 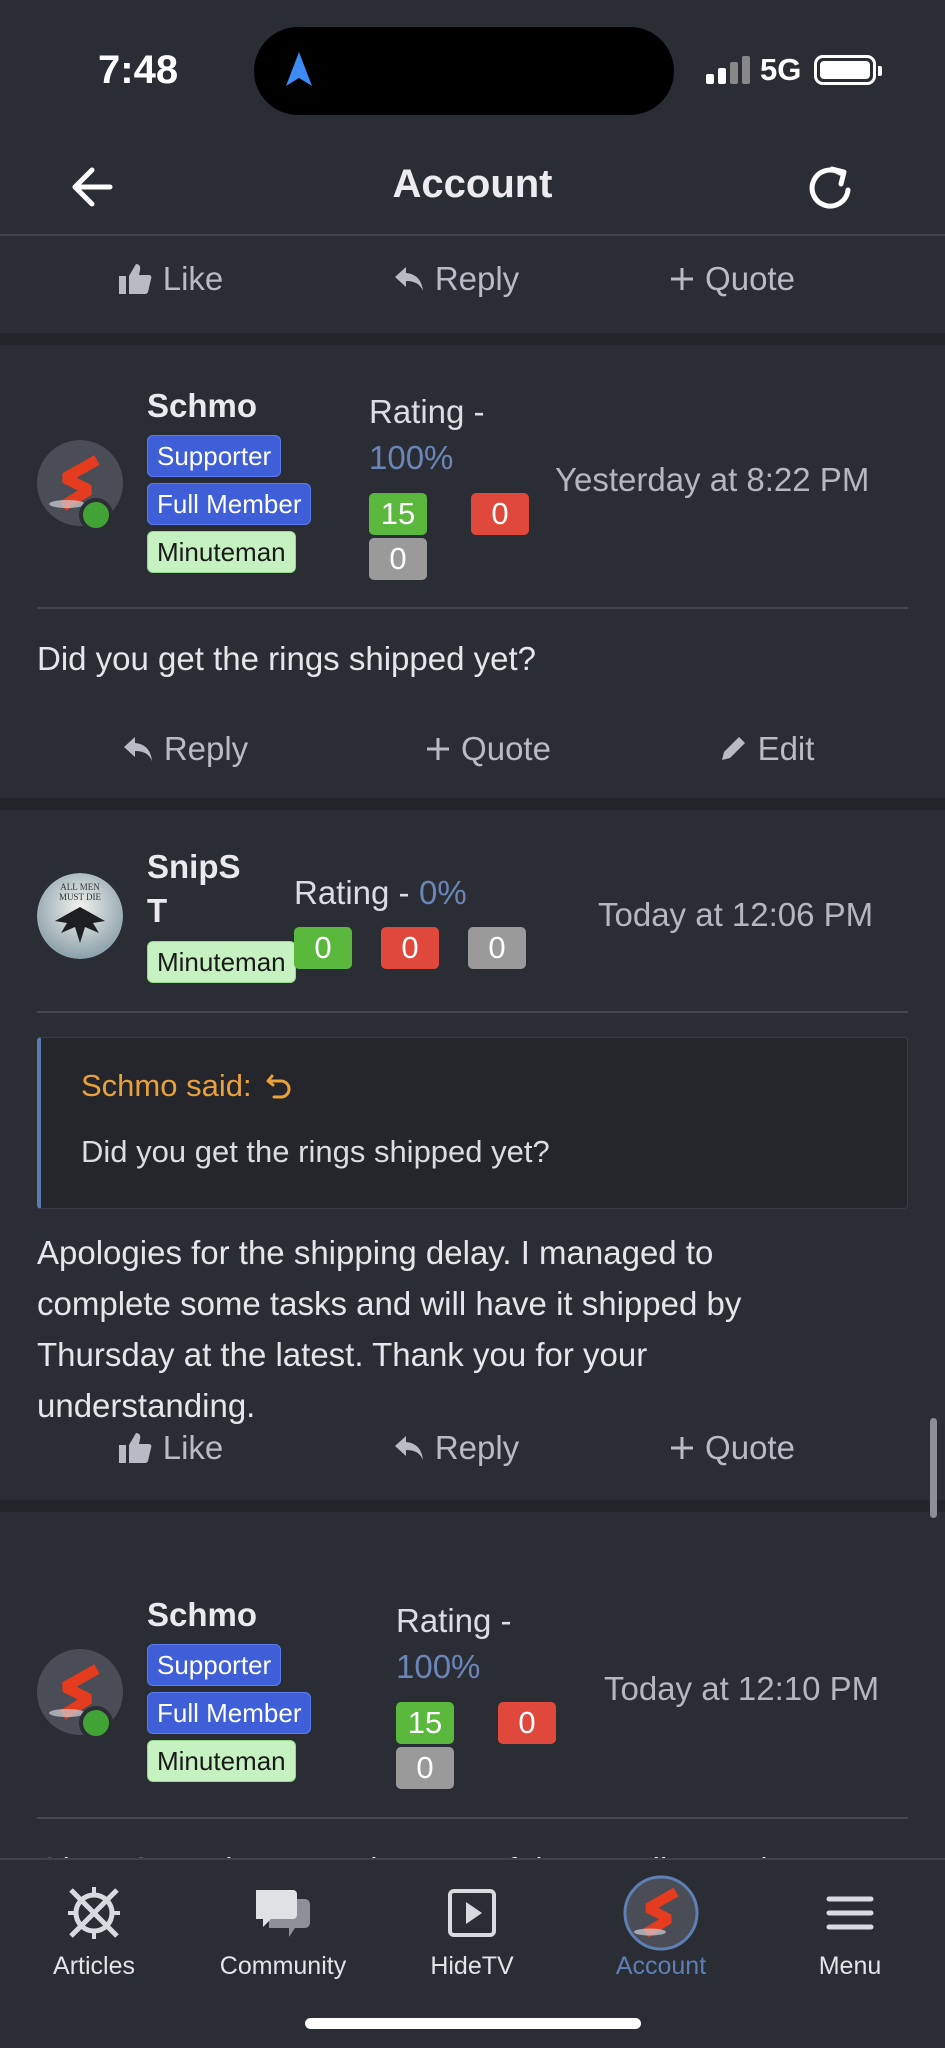 I want to click on tab-hidetv: HideTV, so click(x=472, y=1929).